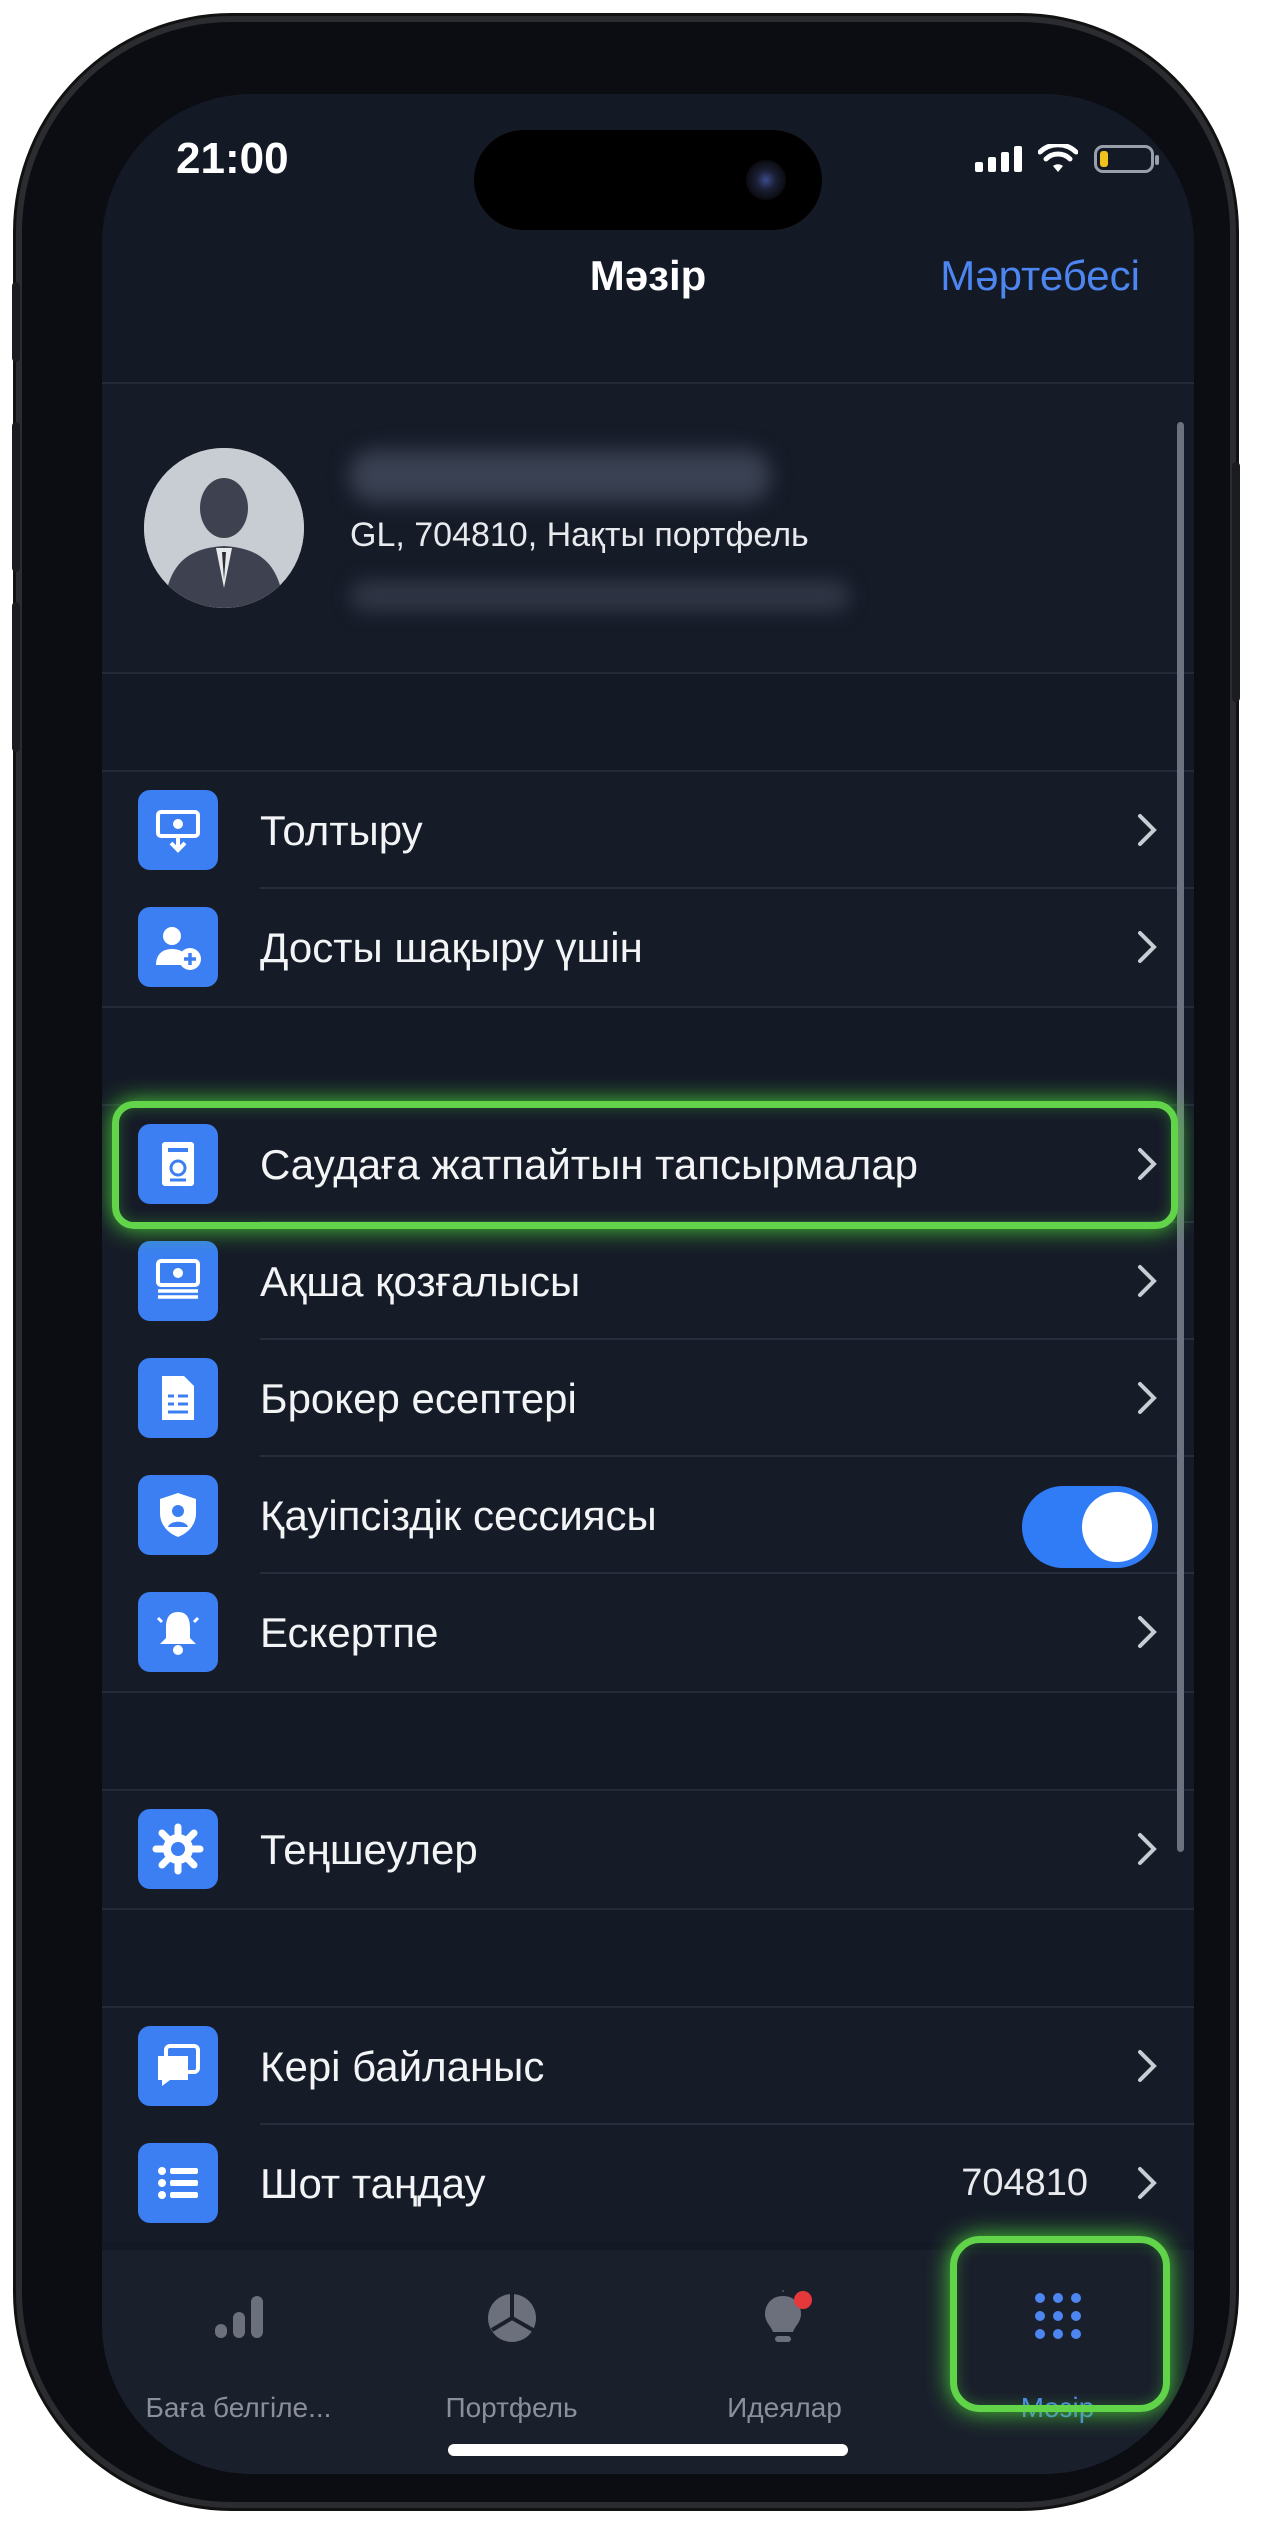 The width and height of the screenshot is (1261, 2527). What do you see at coordinates (648, 947) in the screenshot?
I see `menu-row-invite-friend: Досты шақыру үшін` at bounding box center [648, 947].